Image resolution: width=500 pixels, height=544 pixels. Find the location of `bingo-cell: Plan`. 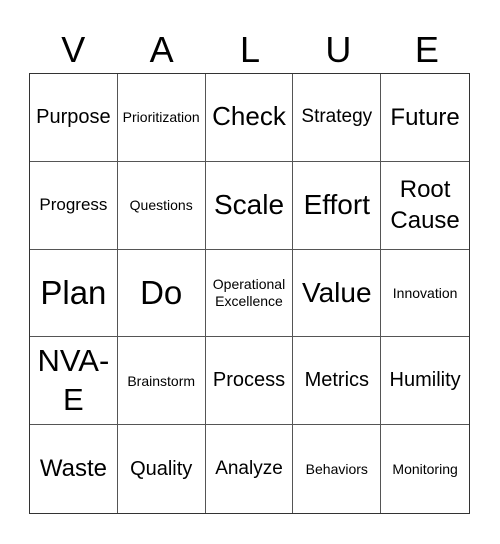

bingo-cell: Plan is located at coordinates (74, 293).